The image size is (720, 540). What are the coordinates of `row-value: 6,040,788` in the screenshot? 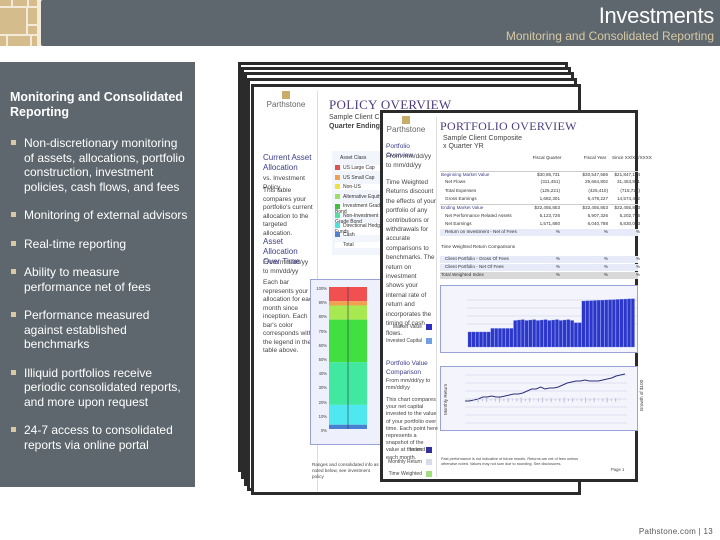 It's located at (597, 223).